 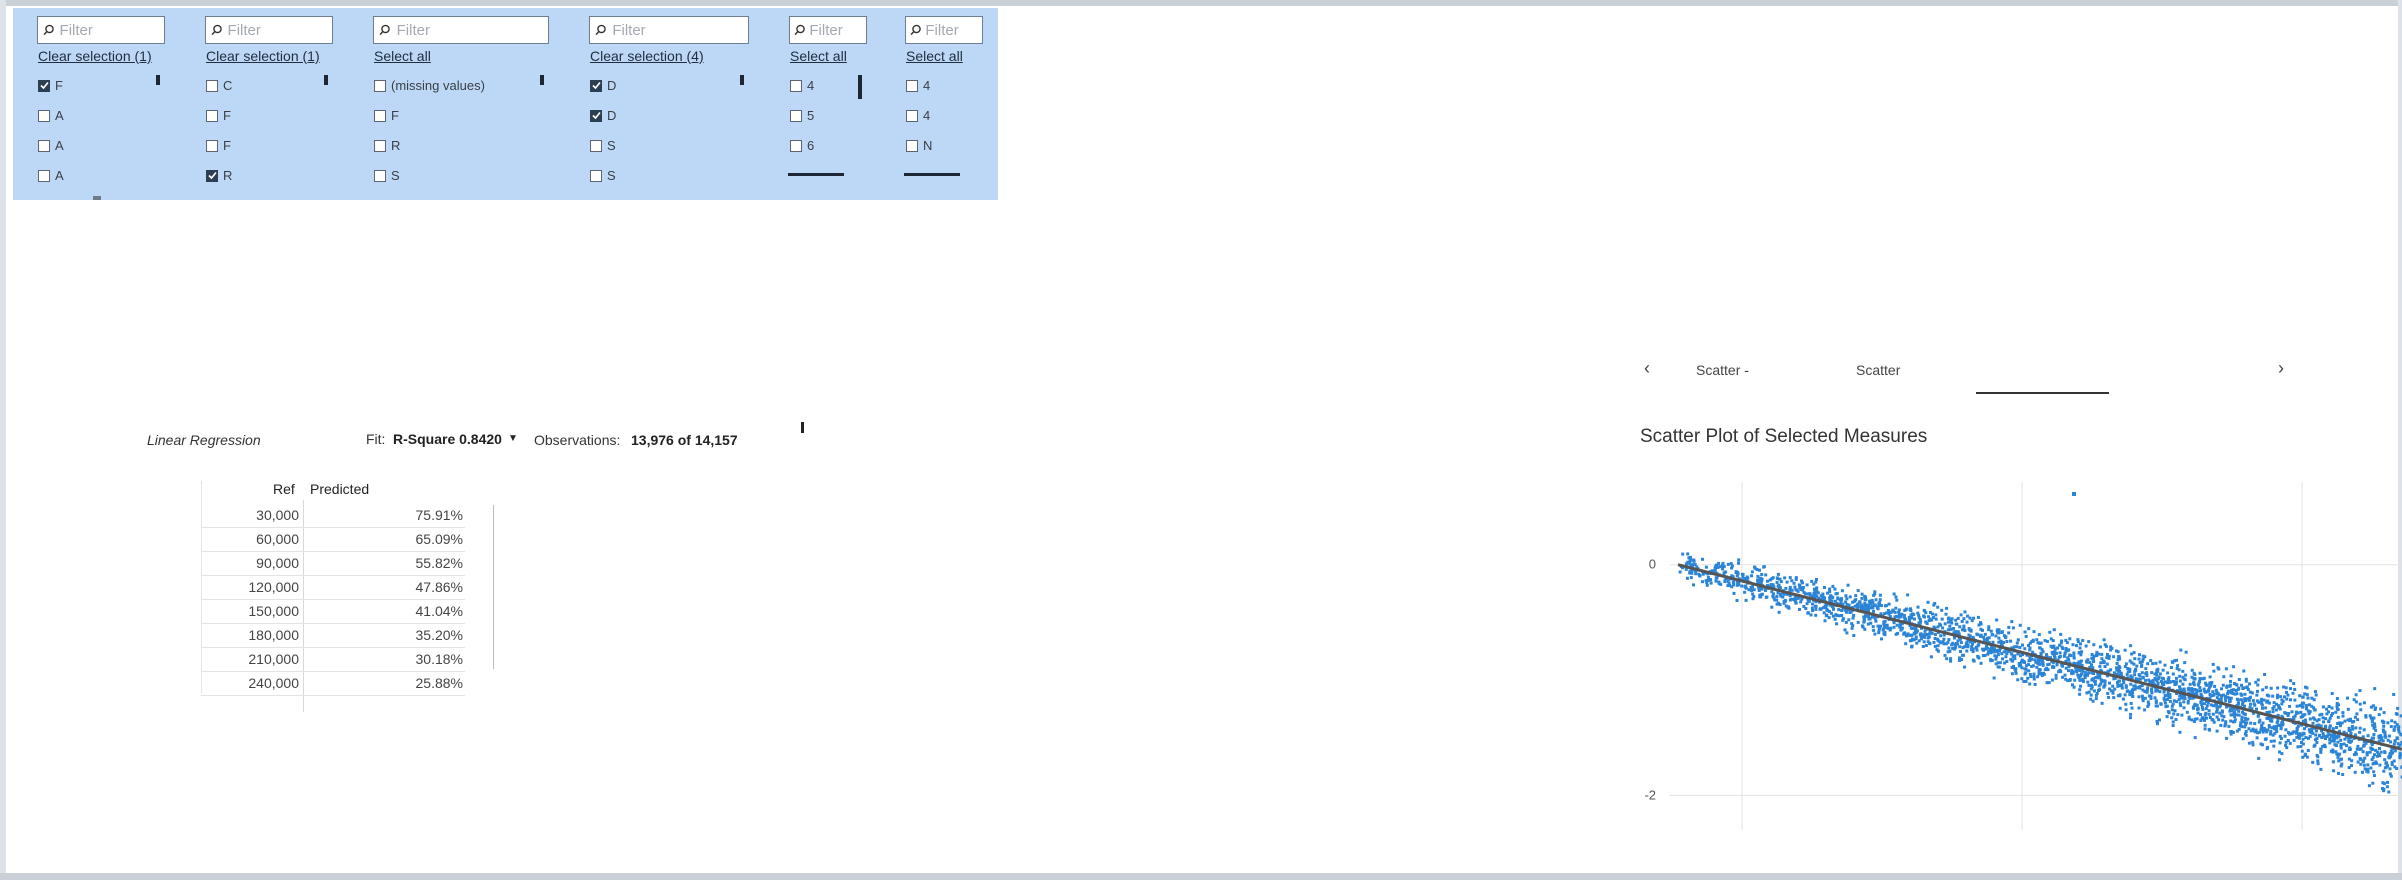 What do you see at coordinates (1878, 370) in the screenshot?
I see `tab-scatter-2: Scatter` at bounding box center [1878, 370].